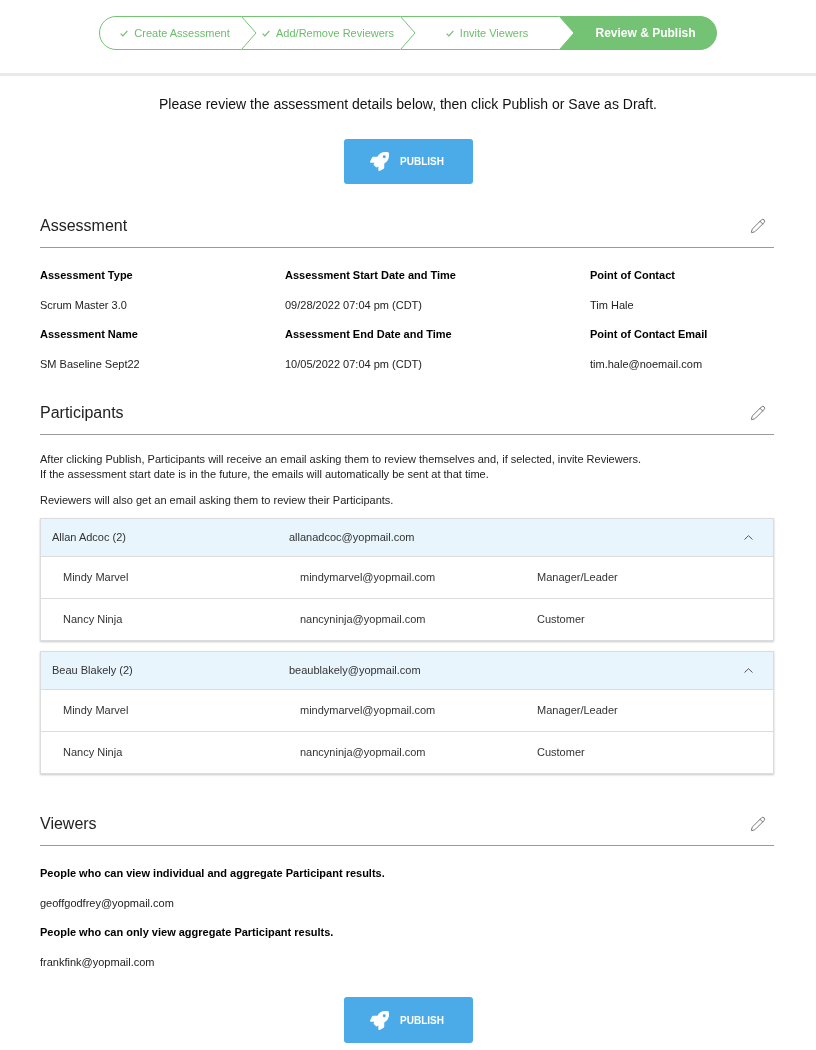 Image resolution: width=816 pixels, height=1050 pixels. What do you see at coordinates (87, 275) in the screenshot?
I see `field-label: Assessment Type` at bounding box center [87, 275].